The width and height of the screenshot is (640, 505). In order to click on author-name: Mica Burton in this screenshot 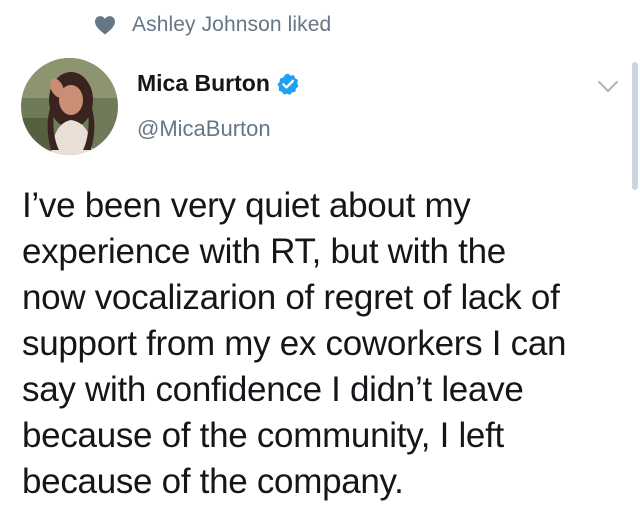, I will do `click(203, 83)`.